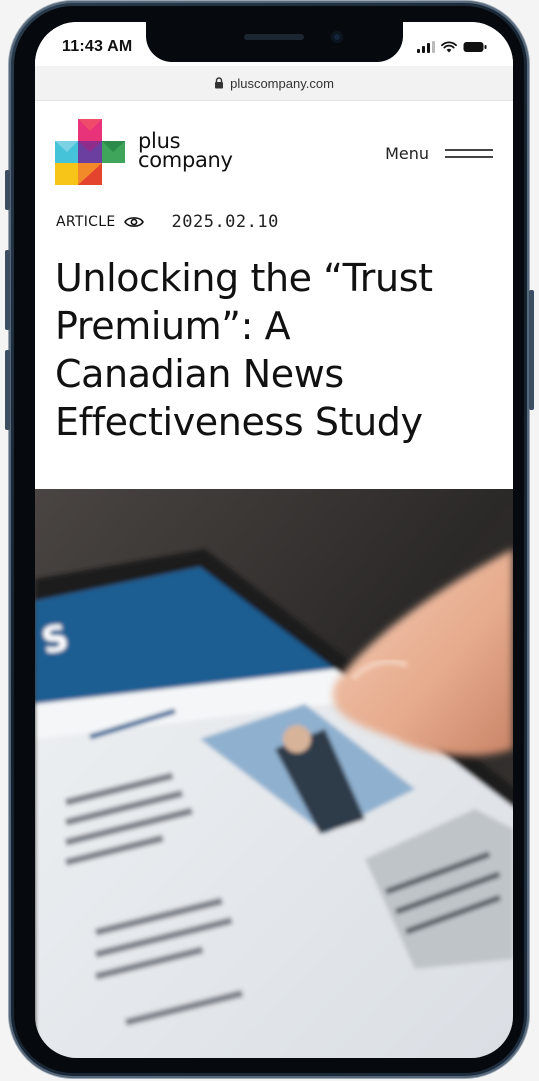  Describe the element at coordinates (7, 390) in the screenshot. I see `volume-down-button` at that location.